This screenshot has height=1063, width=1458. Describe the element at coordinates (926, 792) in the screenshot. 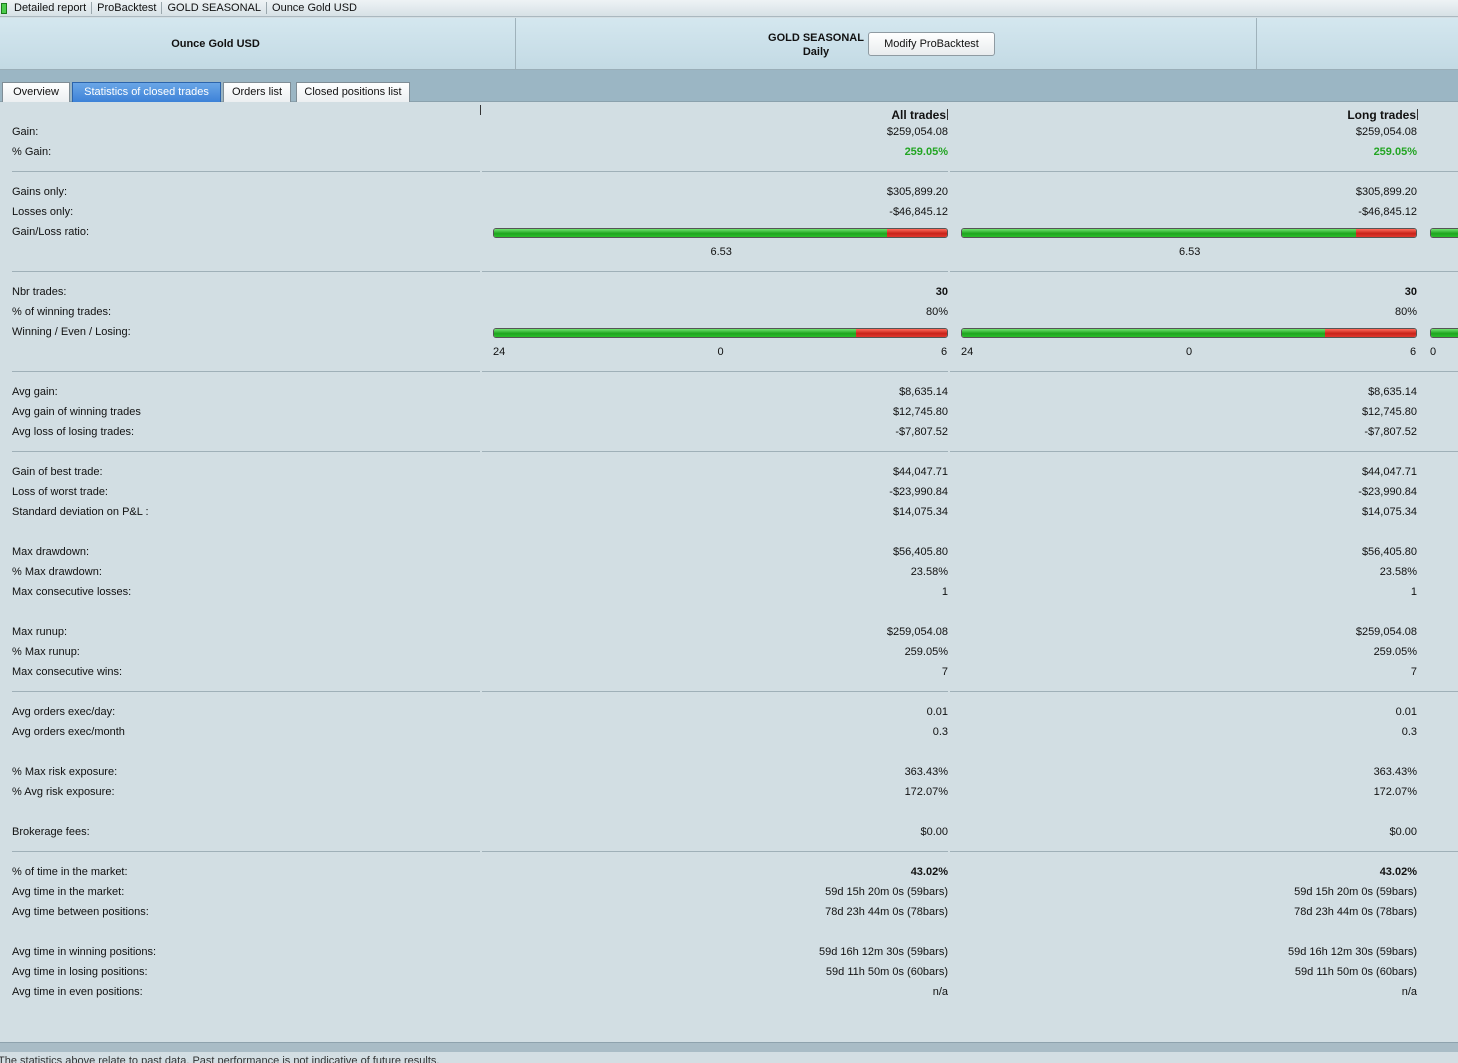

I see `value-avg-risk-all: 172.07%` at that location.